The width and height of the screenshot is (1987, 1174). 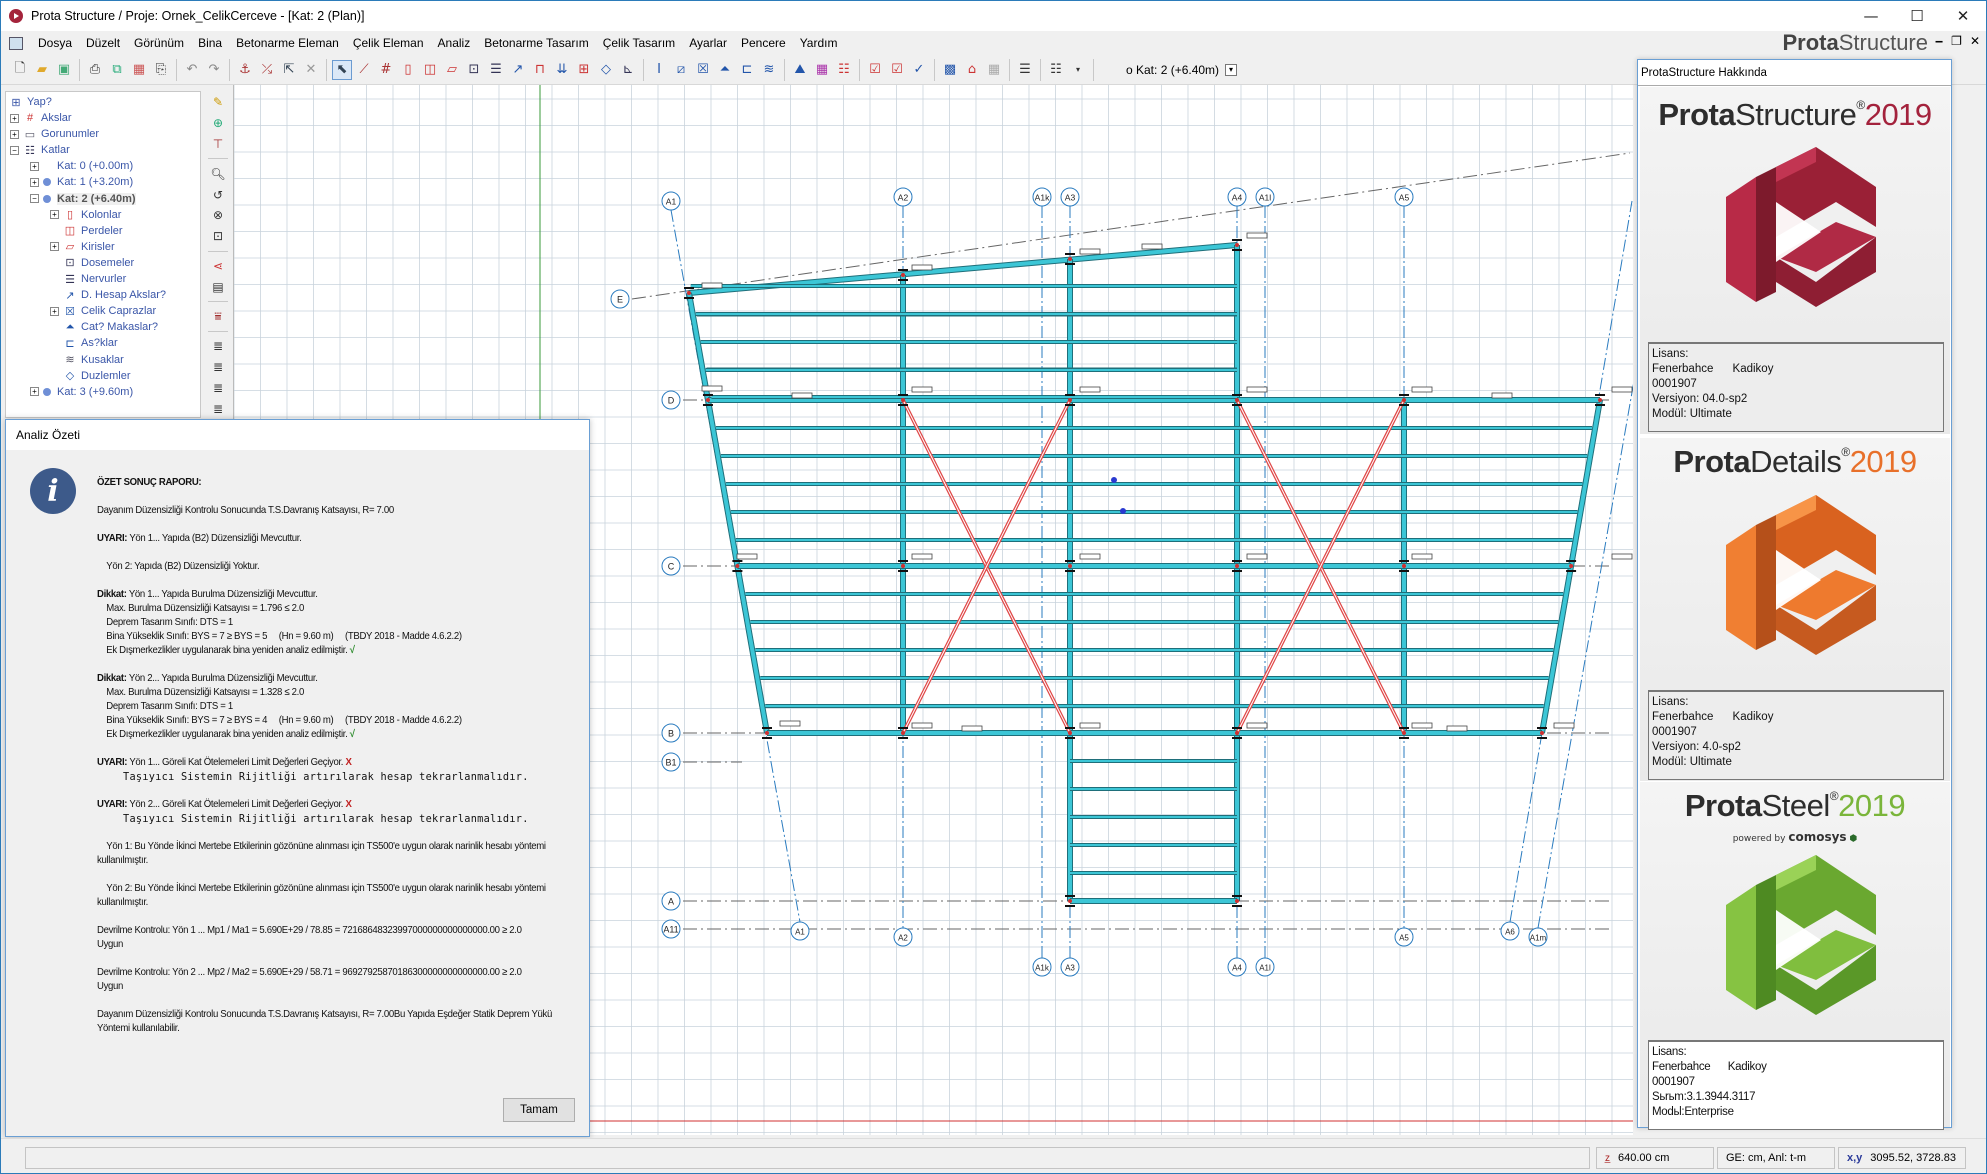 I want to click on redo-icon: ↷, so click(x=214, y=70).